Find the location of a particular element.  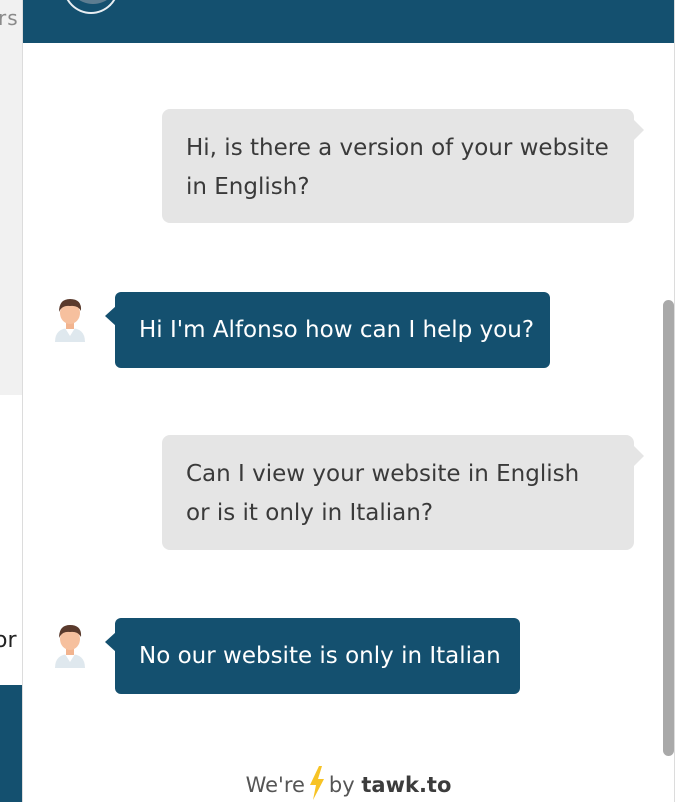

powered-by-footer: We're by tawk.to is located at coordinates (348, 785).